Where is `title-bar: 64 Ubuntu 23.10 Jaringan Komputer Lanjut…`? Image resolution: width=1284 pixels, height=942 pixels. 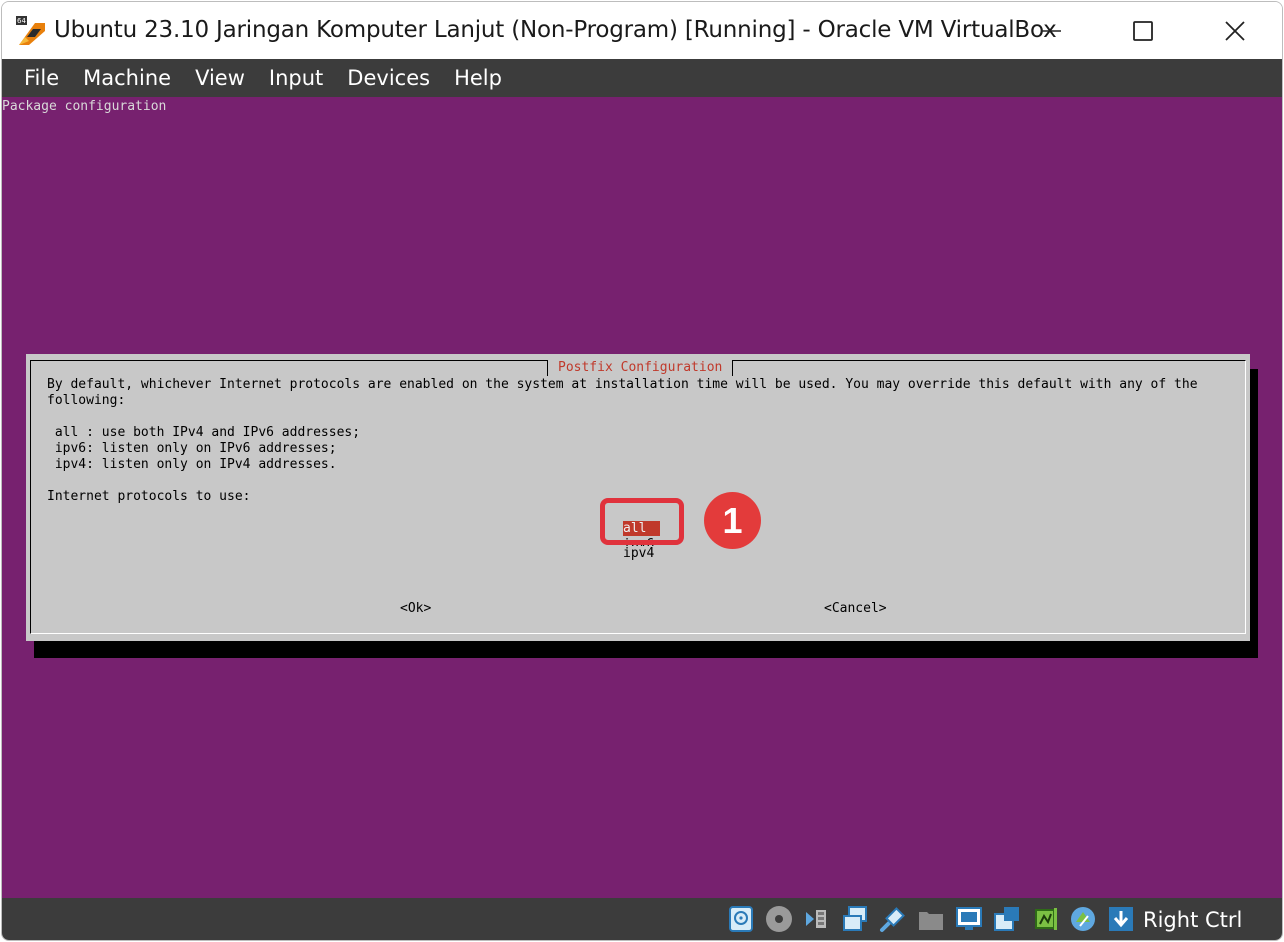 title-bar: 64 Ubuntu 23.10 Jaringan Komputer Lanjut… is located at coordinates (642, 30).